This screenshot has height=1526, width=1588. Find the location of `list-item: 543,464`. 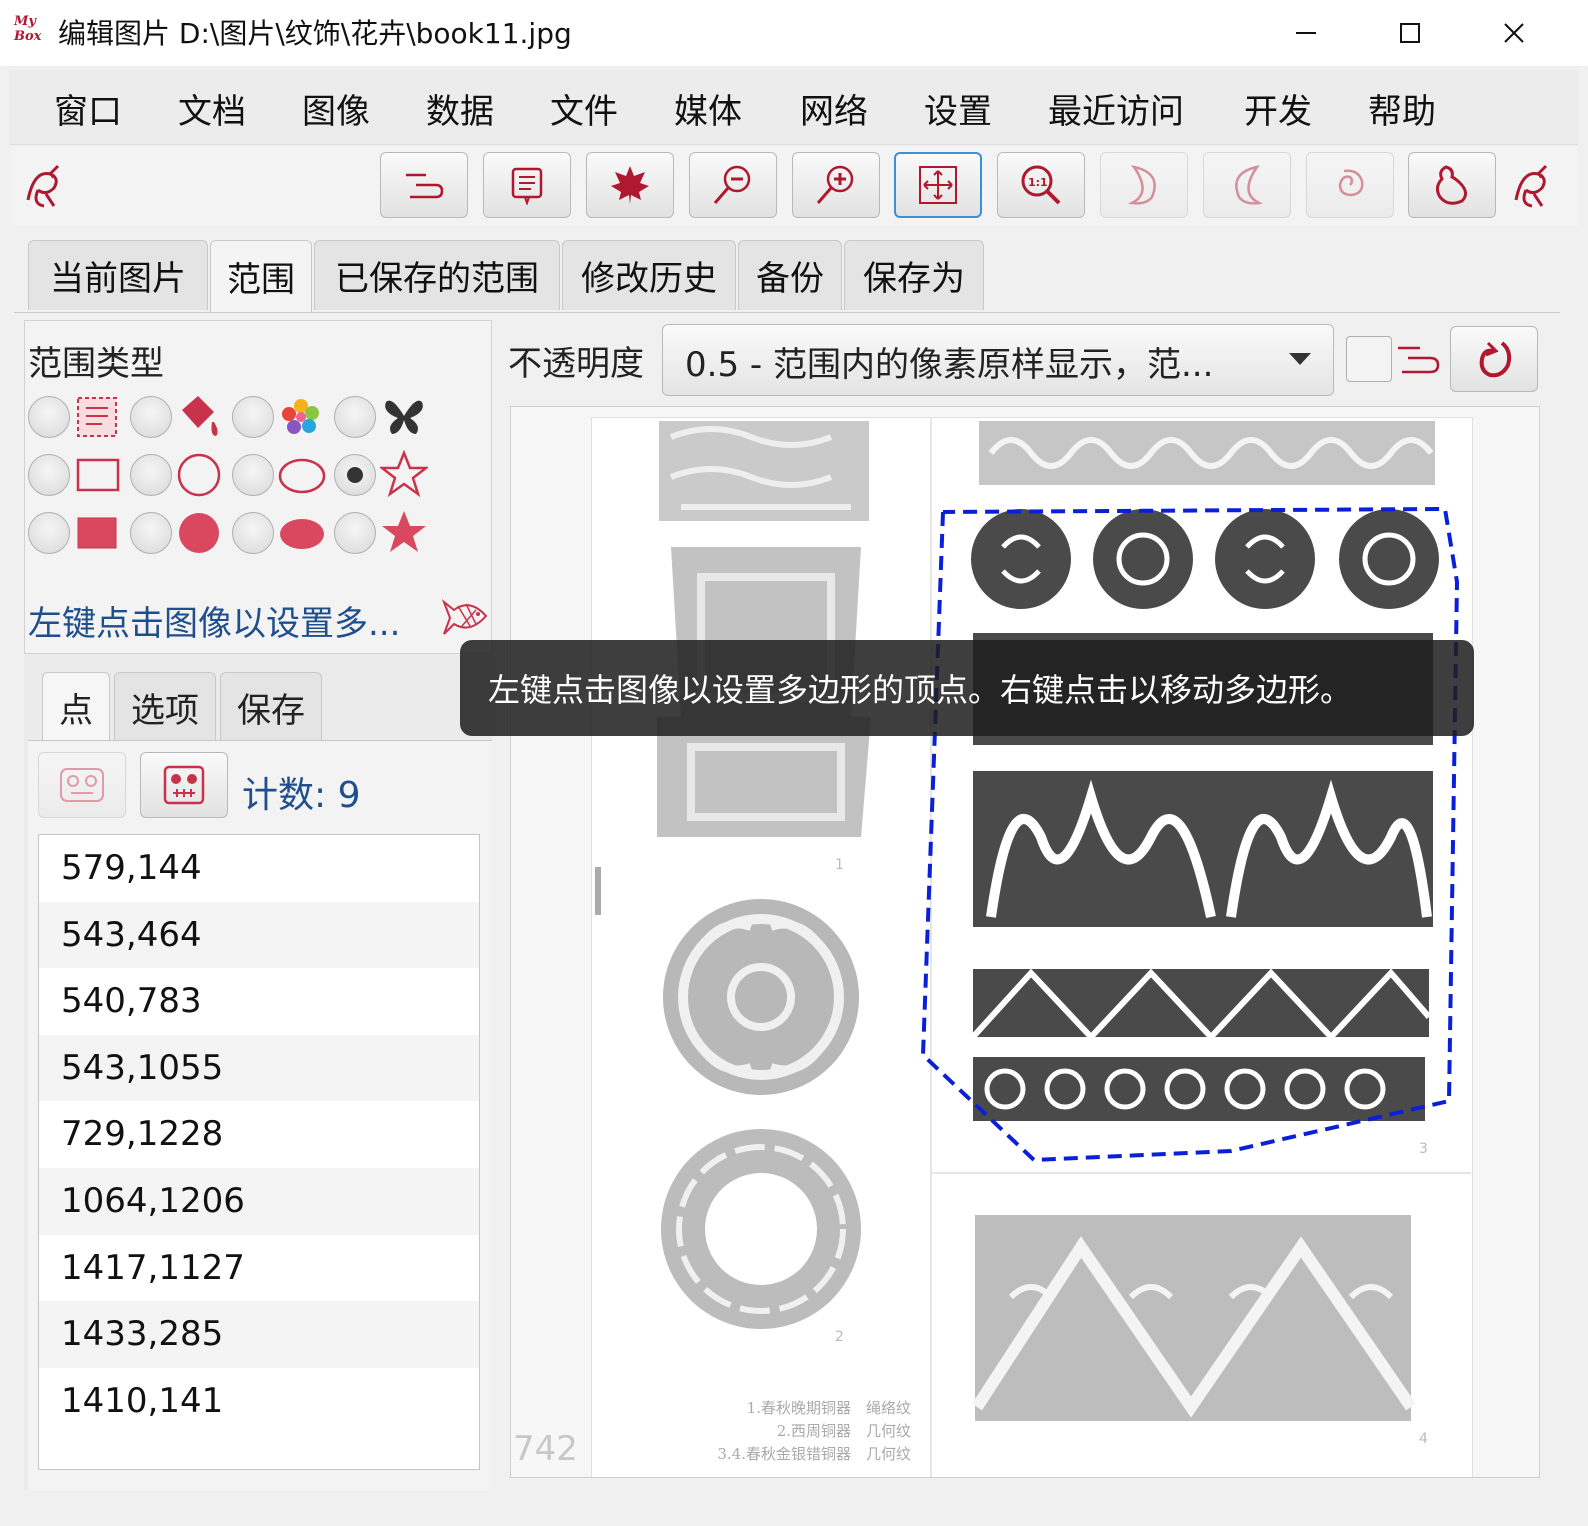

list-item: 543,464 is located at coordinates (259, 935).